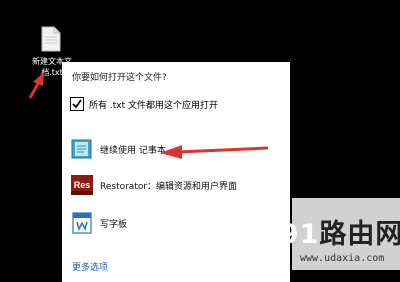 Image resolution: width=400 pixels, height=282 pixels. I want to click on arrow-to-file, so click(36, 85).